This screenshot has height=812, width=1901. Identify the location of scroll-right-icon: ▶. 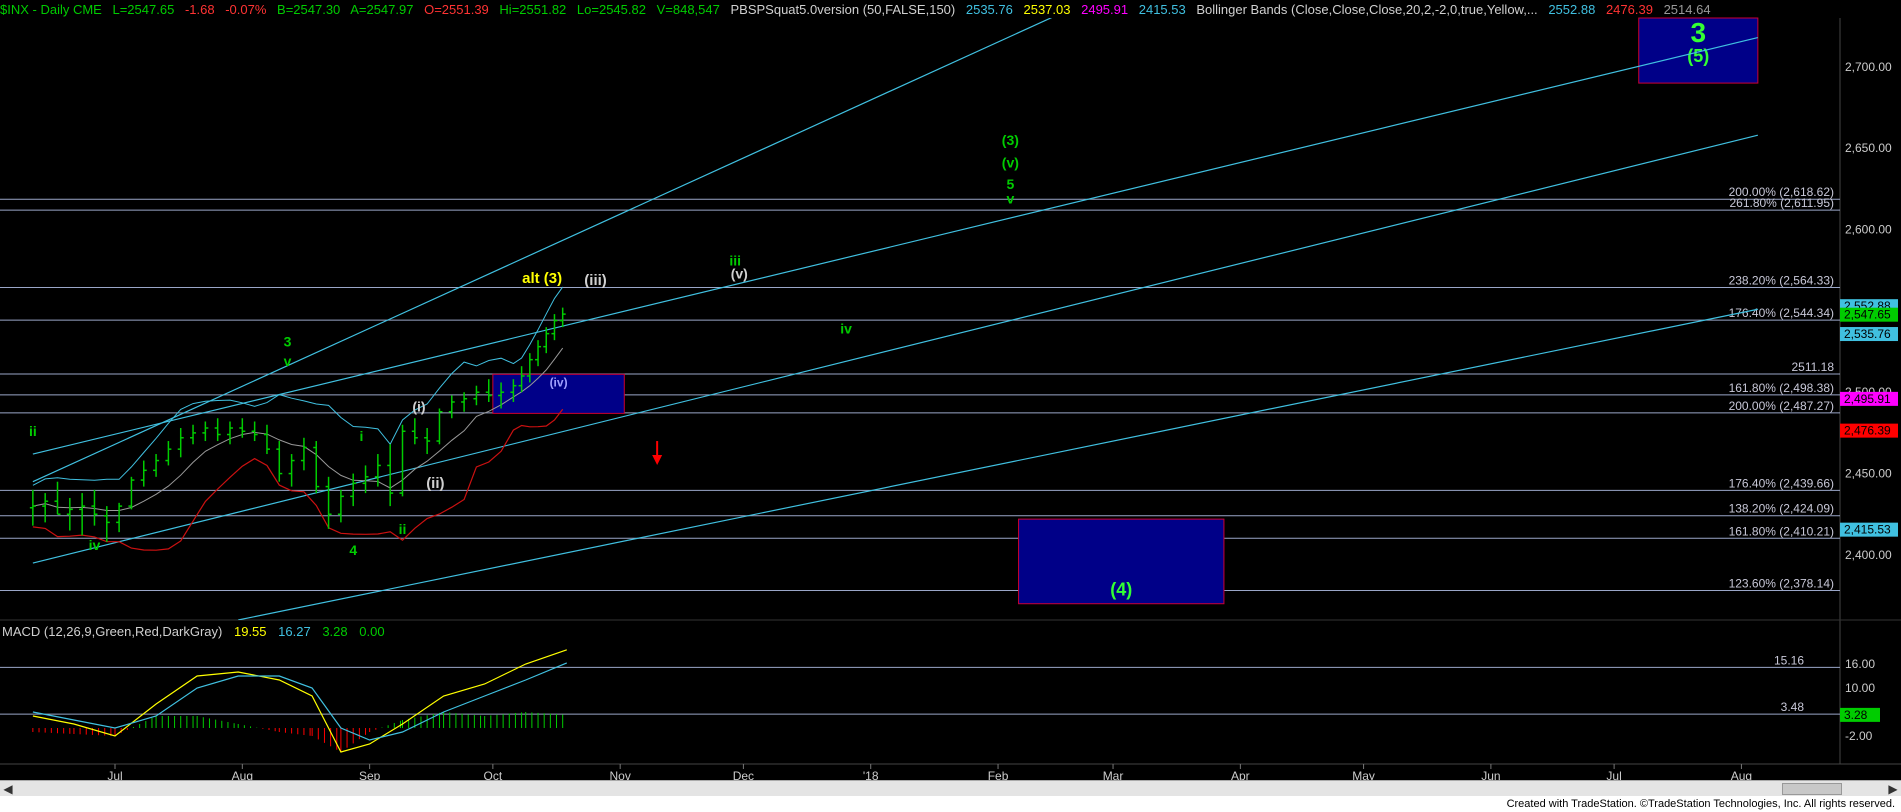
(1893, 789).